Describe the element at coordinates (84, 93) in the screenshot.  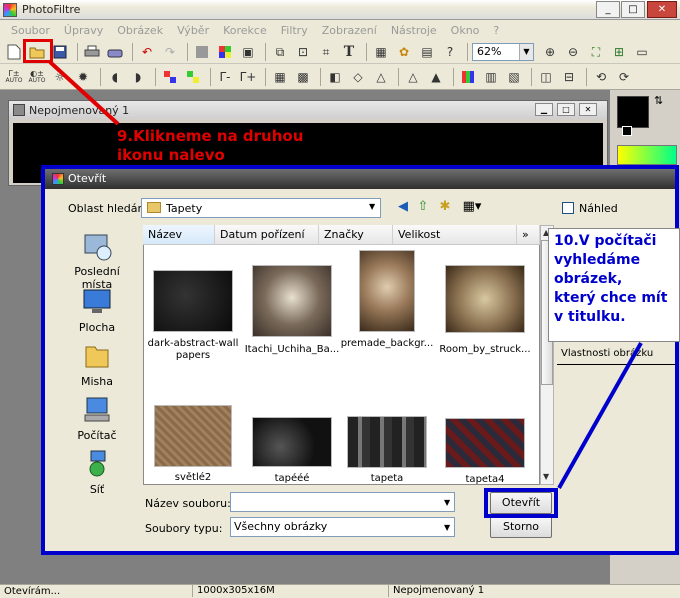
I see `red-arrow-line` at that location.